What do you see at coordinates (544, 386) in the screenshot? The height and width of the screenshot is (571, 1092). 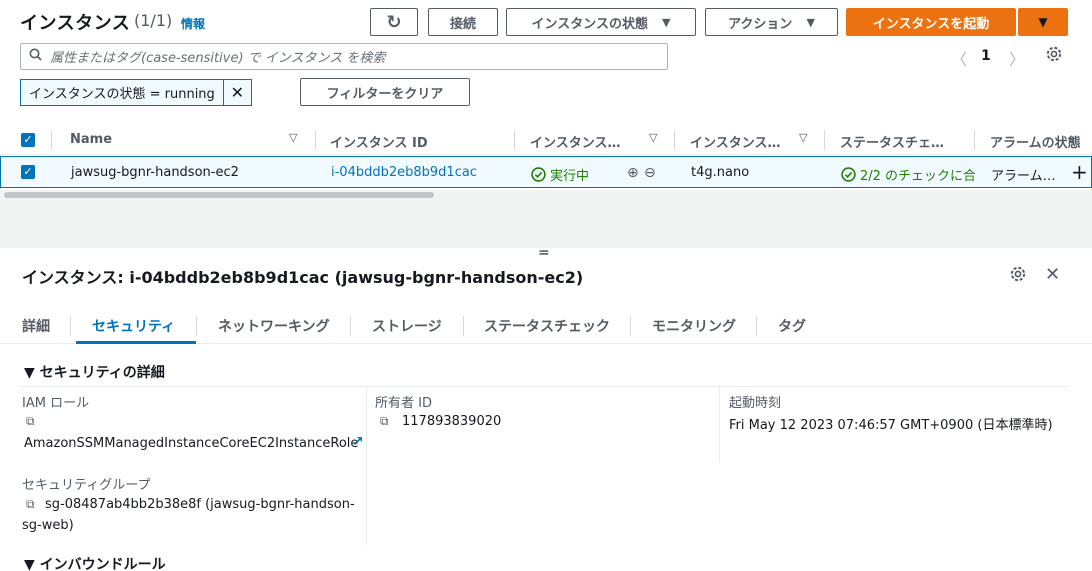 I see `section-divider` at bounding box center [544, 386].